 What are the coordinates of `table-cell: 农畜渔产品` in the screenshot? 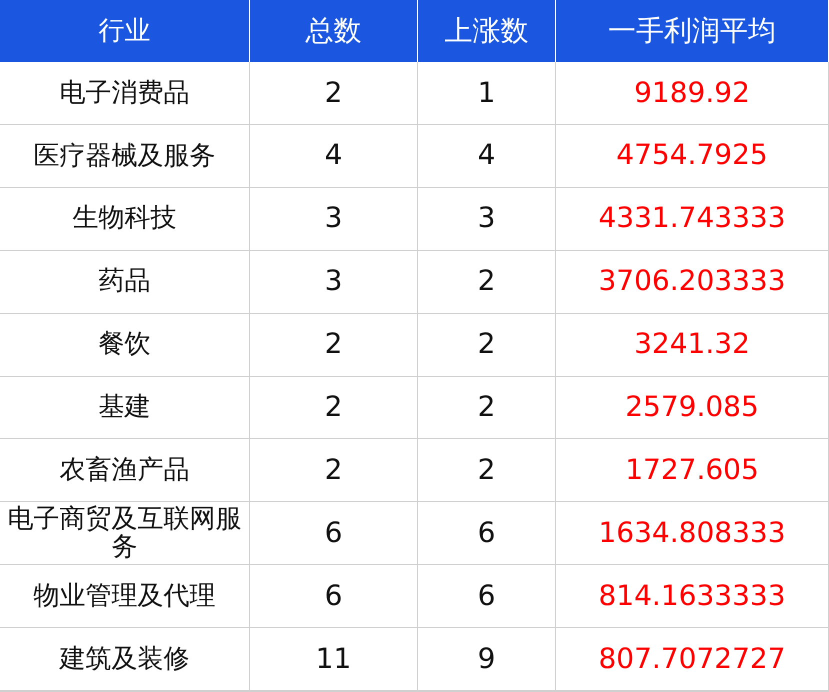 It's located at (125, 470).